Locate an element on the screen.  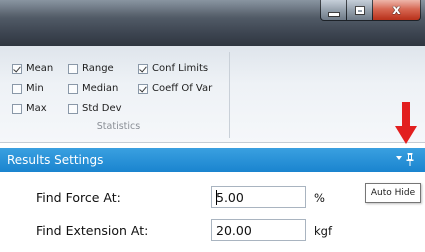
checkbox-coeff-of-var: Coeff Of Var is located at coordinates (175, 88).